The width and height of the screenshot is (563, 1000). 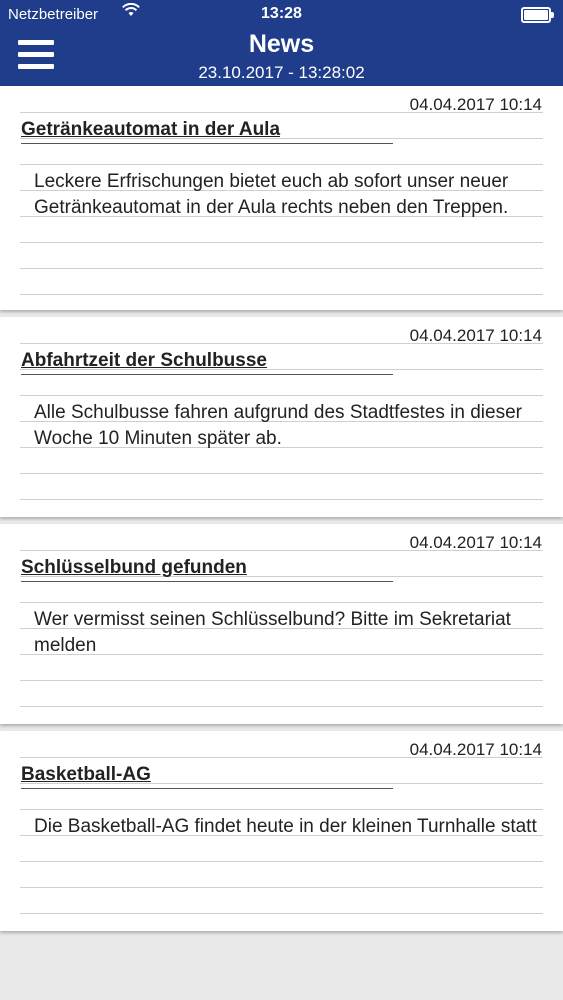 What do you see at coordinates (134, 567) in the screenshot?
I see `news-title: Schlüsselbund gefunden` at bounding box center [134, 567].